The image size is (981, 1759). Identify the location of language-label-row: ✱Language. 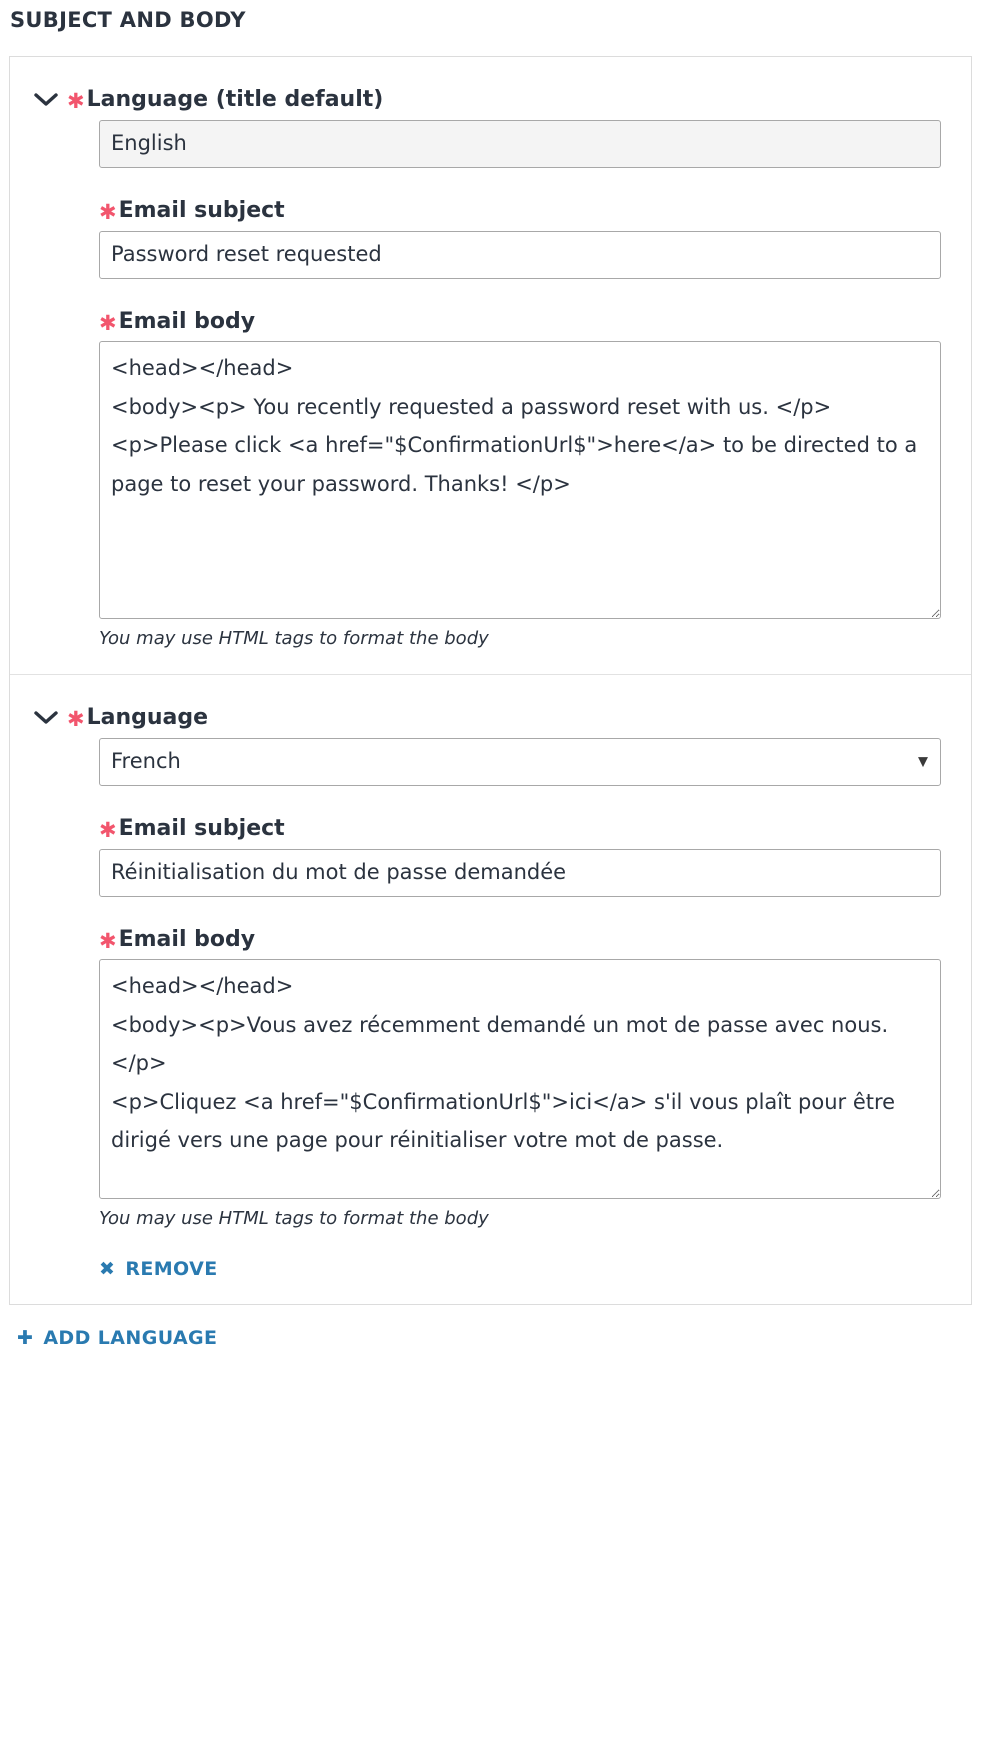
(487, 718).